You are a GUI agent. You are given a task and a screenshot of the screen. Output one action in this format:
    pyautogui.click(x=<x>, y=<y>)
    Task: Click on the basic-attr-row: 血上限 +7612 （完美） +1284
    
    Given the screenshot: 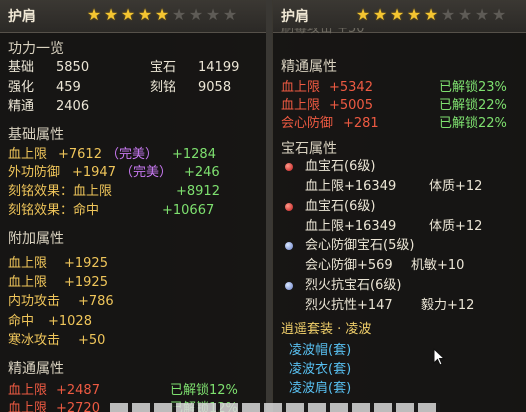 What is the action you would take?
    pyautogui.click(x=112, y=154)
    